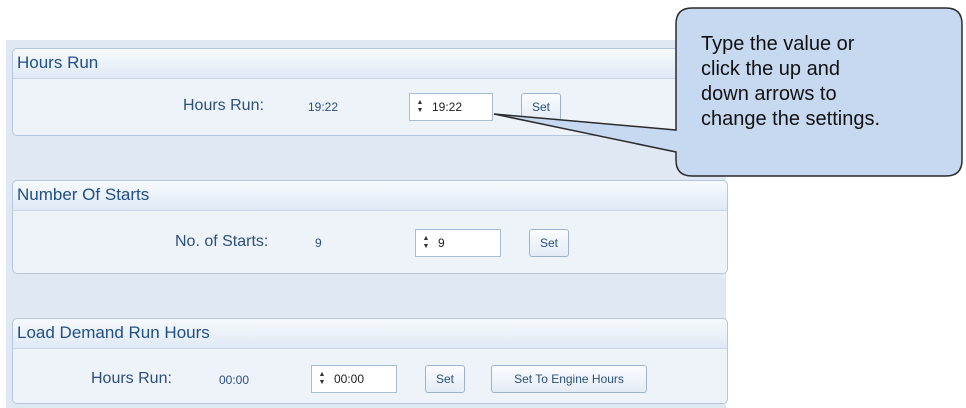 This screenshot has height=408, width=966. What do you see at coordinates (770, 69) in the screenshot?
I see `callout-line-2: click the up and` at bounding box center [770, 69].